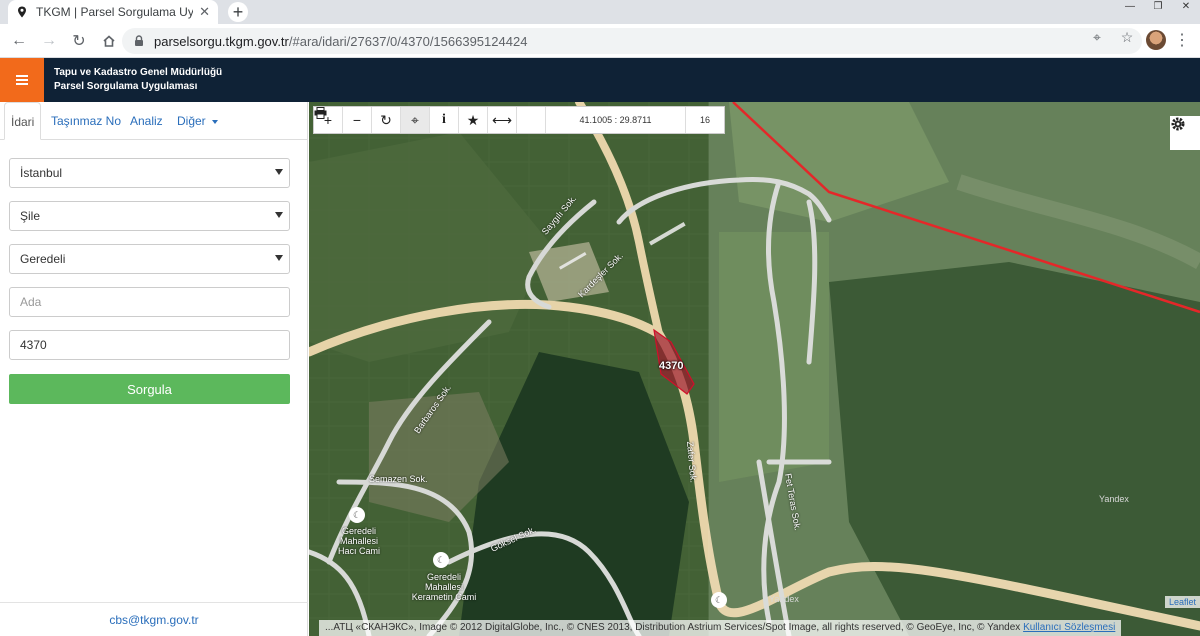  Describe the element at coordinates (149, 173) in the screenshot. I see `province-select: İstanbul` at that location.